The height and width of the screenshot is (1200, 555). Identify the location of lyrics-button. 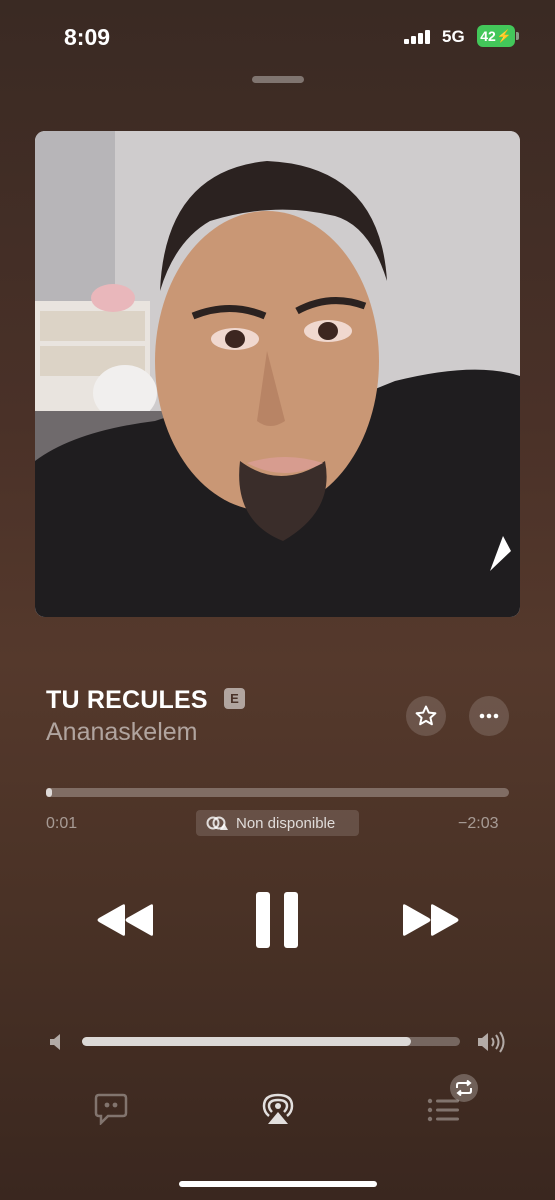
(111, 1111).